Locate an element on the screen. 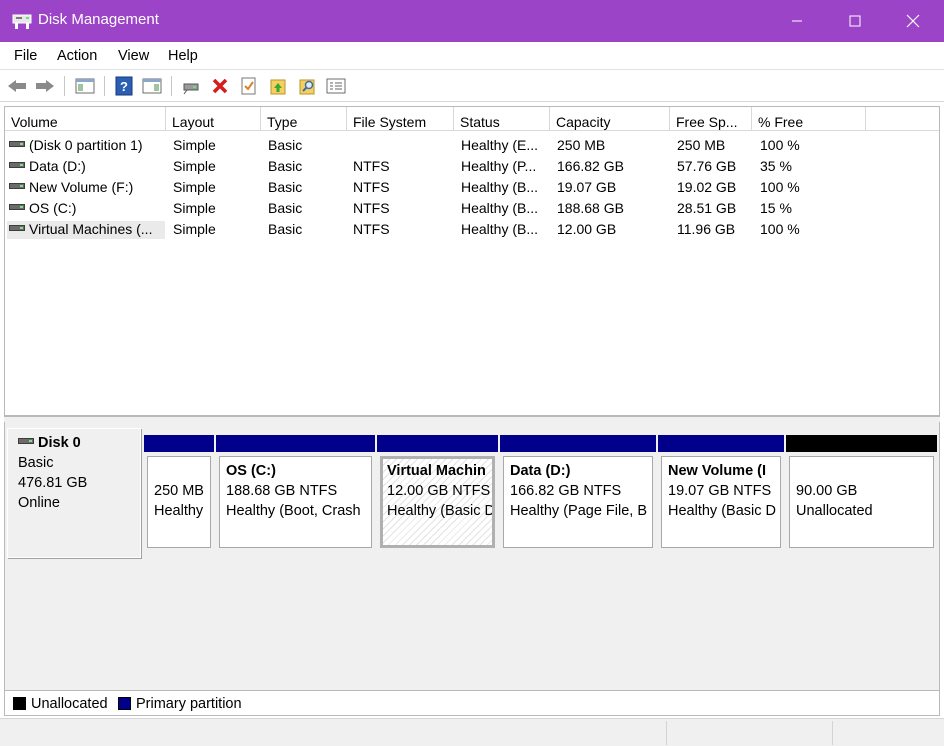  status-bar is located at coordinates (472, 732).